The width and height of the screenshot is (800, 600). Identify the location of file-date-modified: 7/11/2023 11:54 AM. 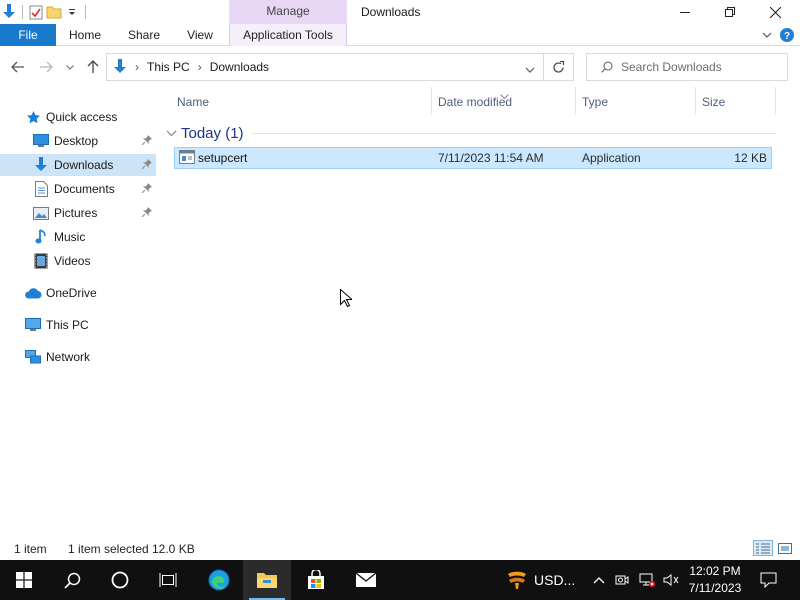
(491, 158).